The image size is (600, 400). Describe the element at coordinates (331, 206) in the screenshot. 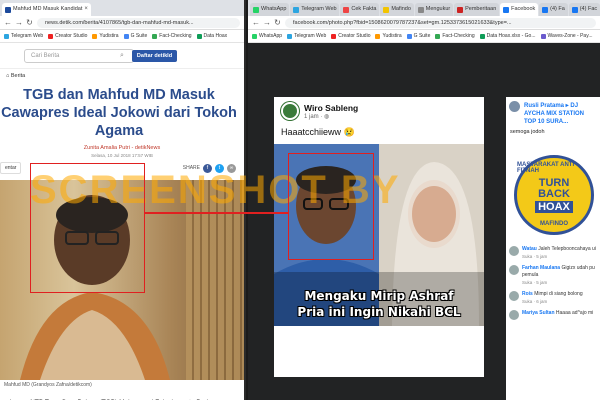

I see `highlight-box-right` at that location.